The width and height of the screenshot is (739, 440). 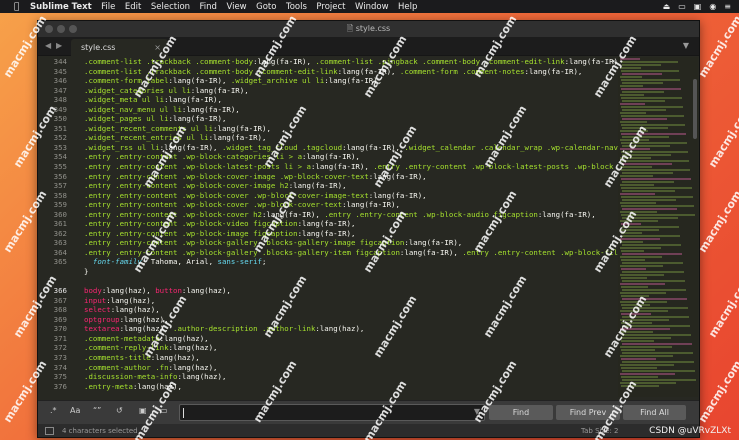 What do you see at coordinates (60, 291) in the screenshot?
I see `line-number: 366` at bounding box center [60, 291].